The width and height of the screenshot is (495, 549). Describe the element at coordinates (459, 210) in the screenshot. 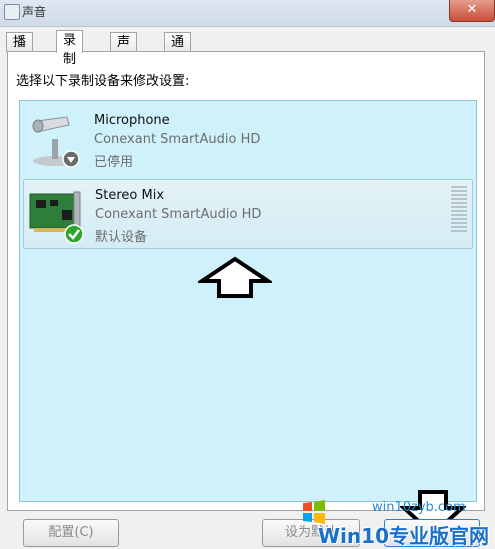

I see `level-meter` at that location.